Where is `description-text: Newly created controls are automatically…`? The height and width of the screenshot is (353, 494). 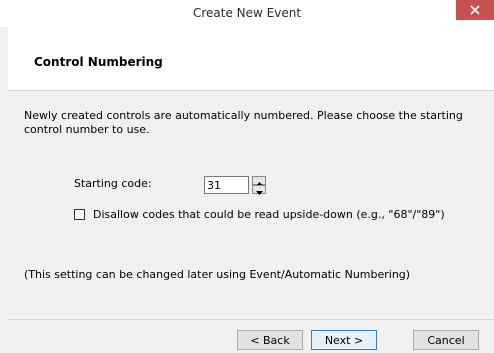
description-text: Newly created controls are automatically… is located at coordinates (243, 122).